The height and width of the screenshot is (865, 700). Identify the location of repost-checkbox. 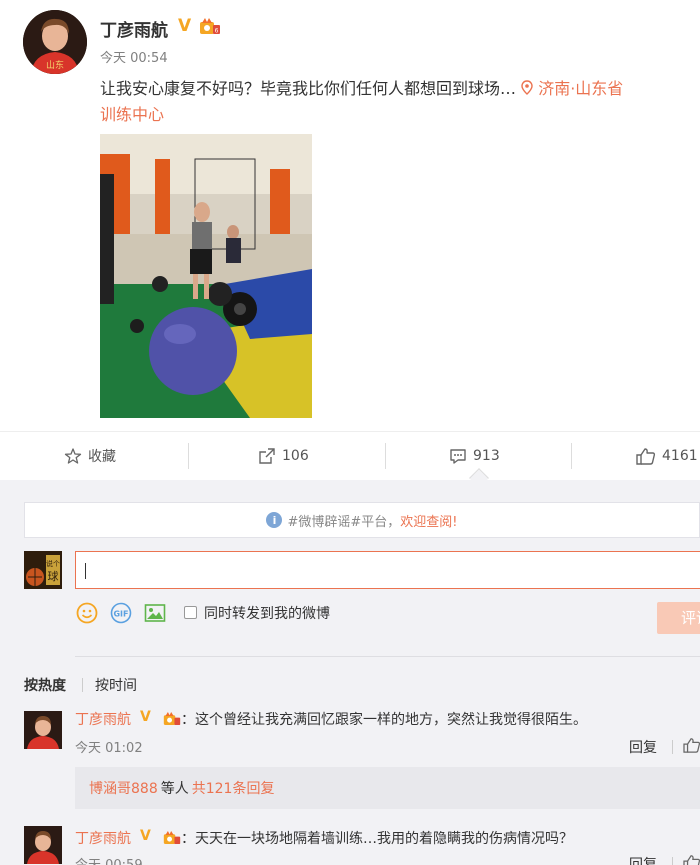
(190, 612).